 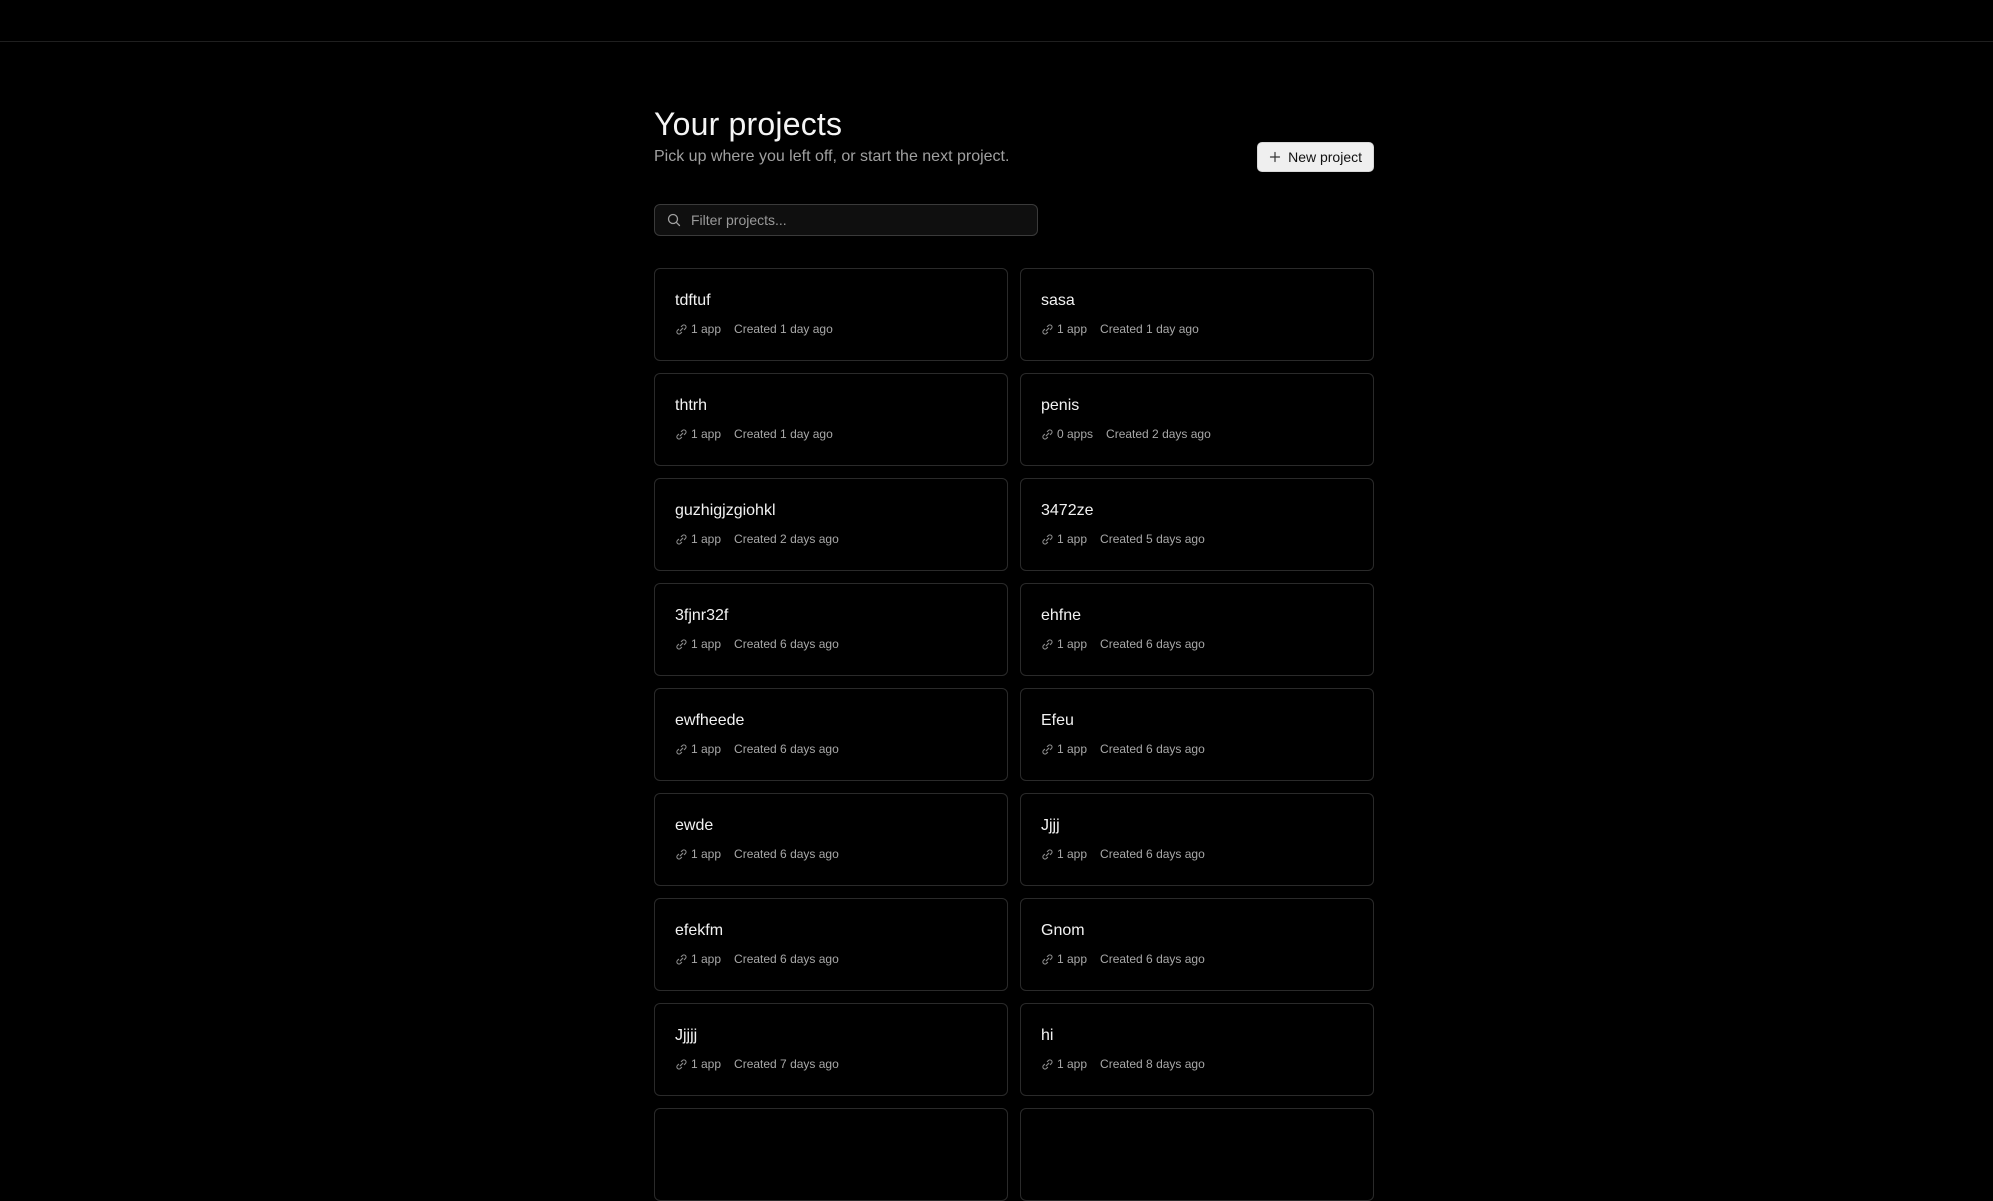 What do you see at coordinates (831, 734) in the screenshot?
I see `project-card: ewfheede 1 app Created 6 days ago` at bounding box center [831, 734].